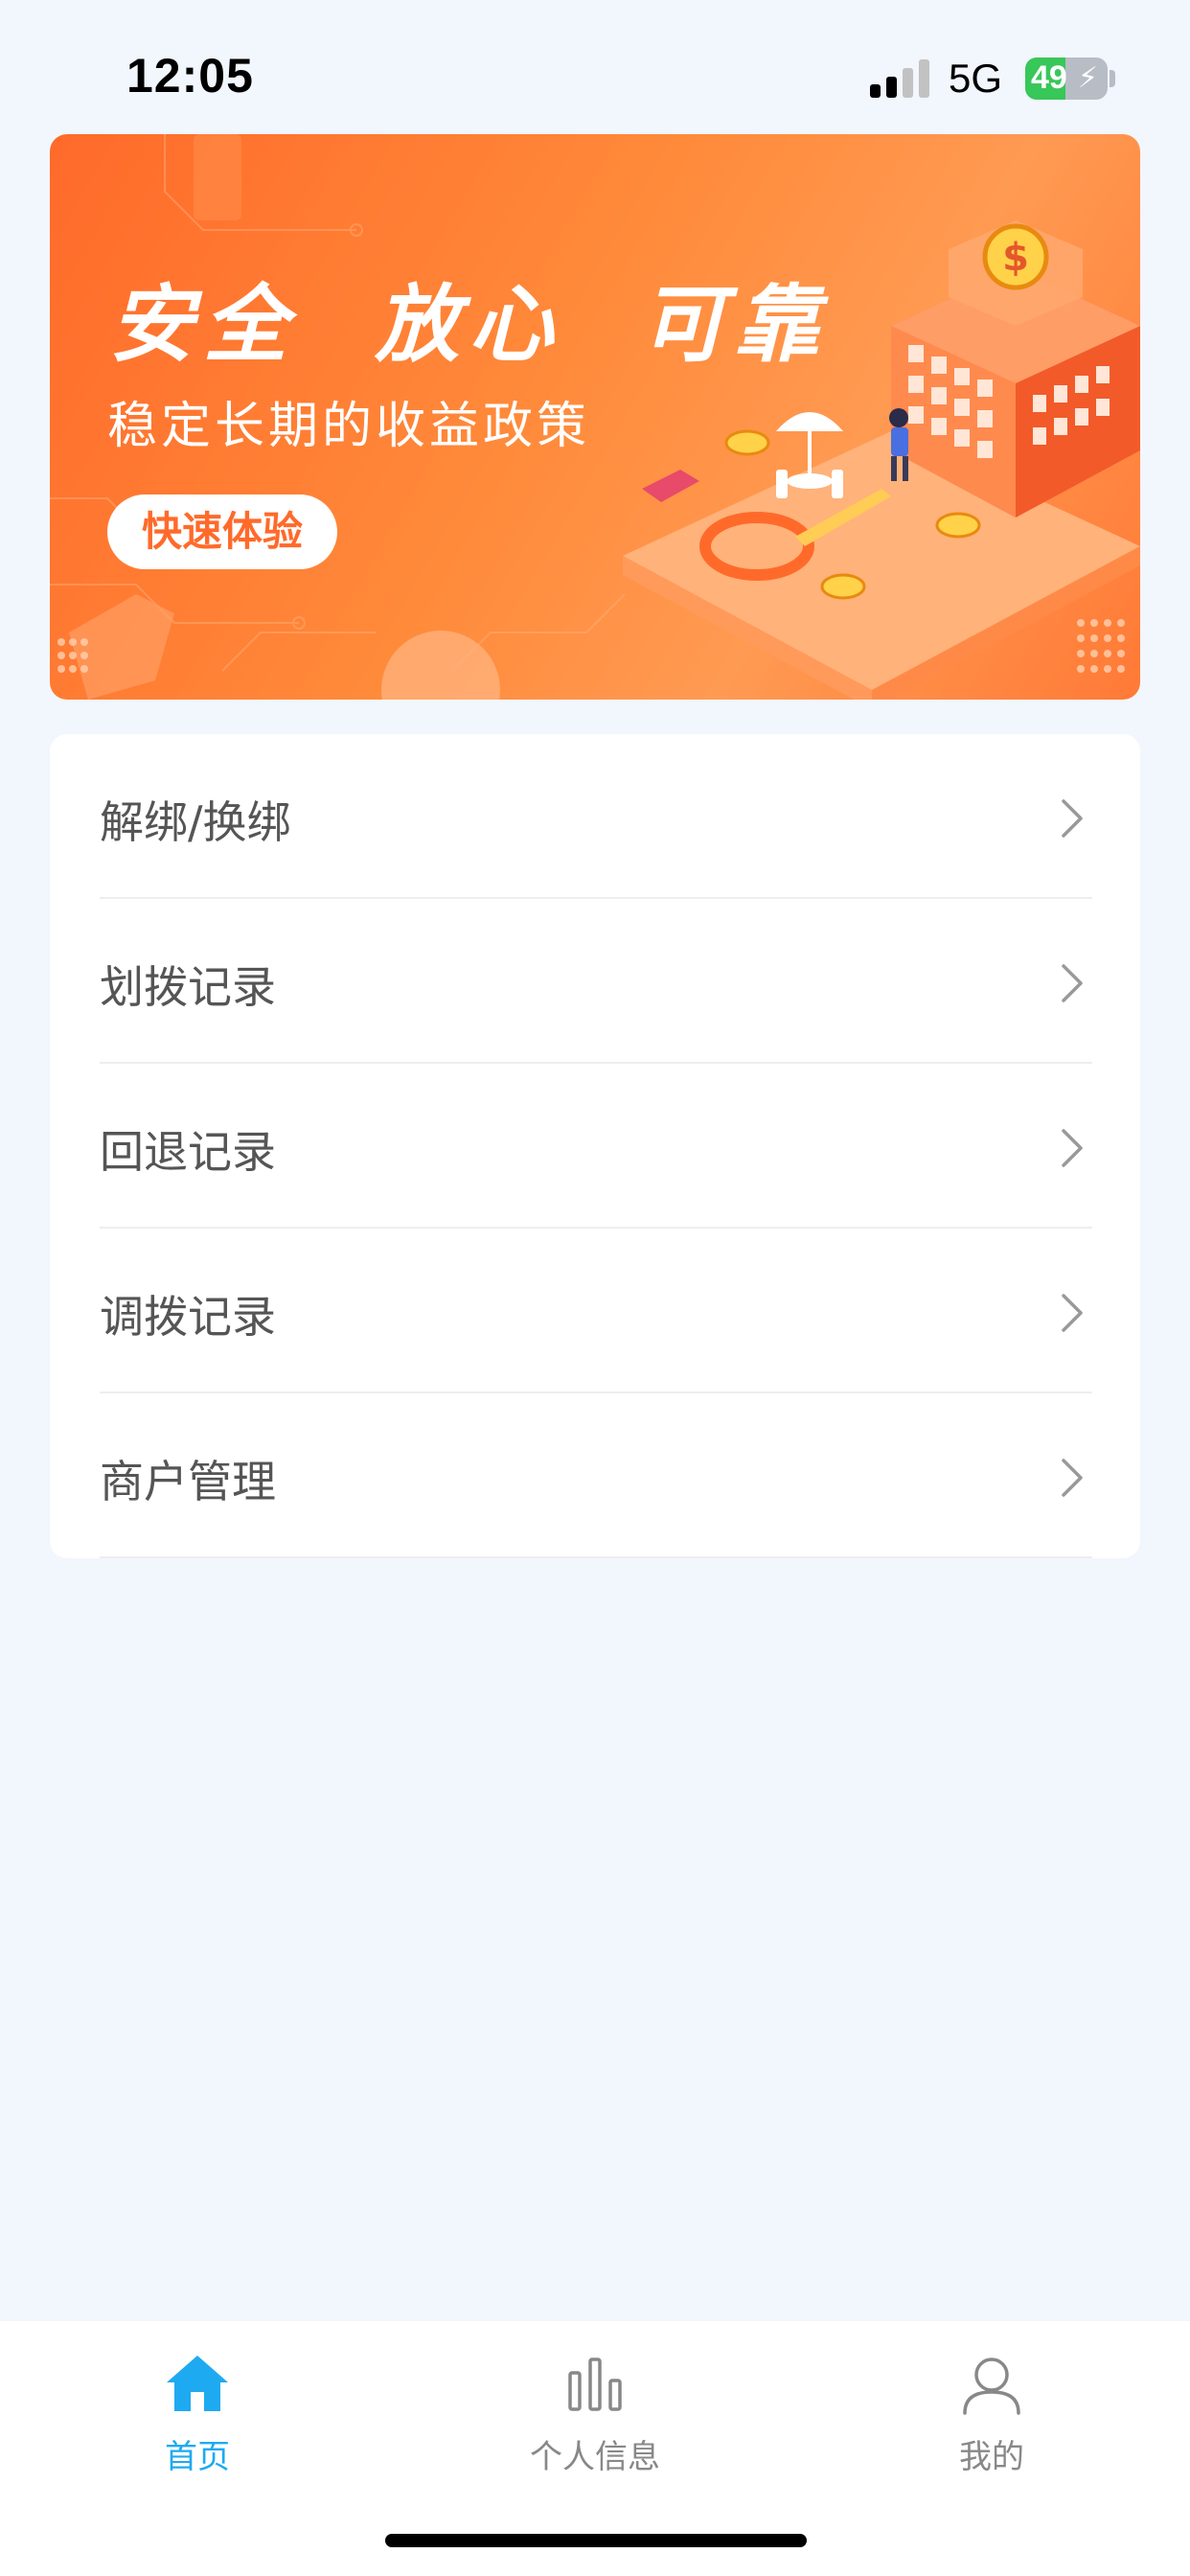  I want to click on status-time: 12:05, so click(190, 76).